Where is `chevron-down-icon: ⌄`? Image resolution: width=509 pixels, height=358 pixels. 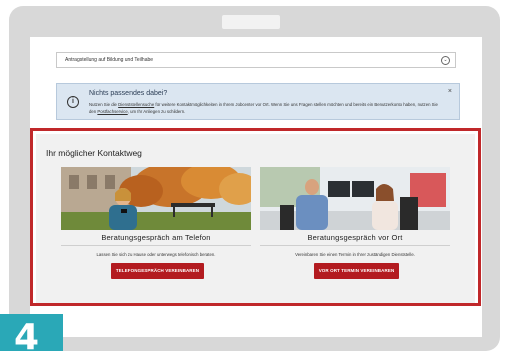
chevron-down-icon: ⌄ is located at coordinates (445, 60).